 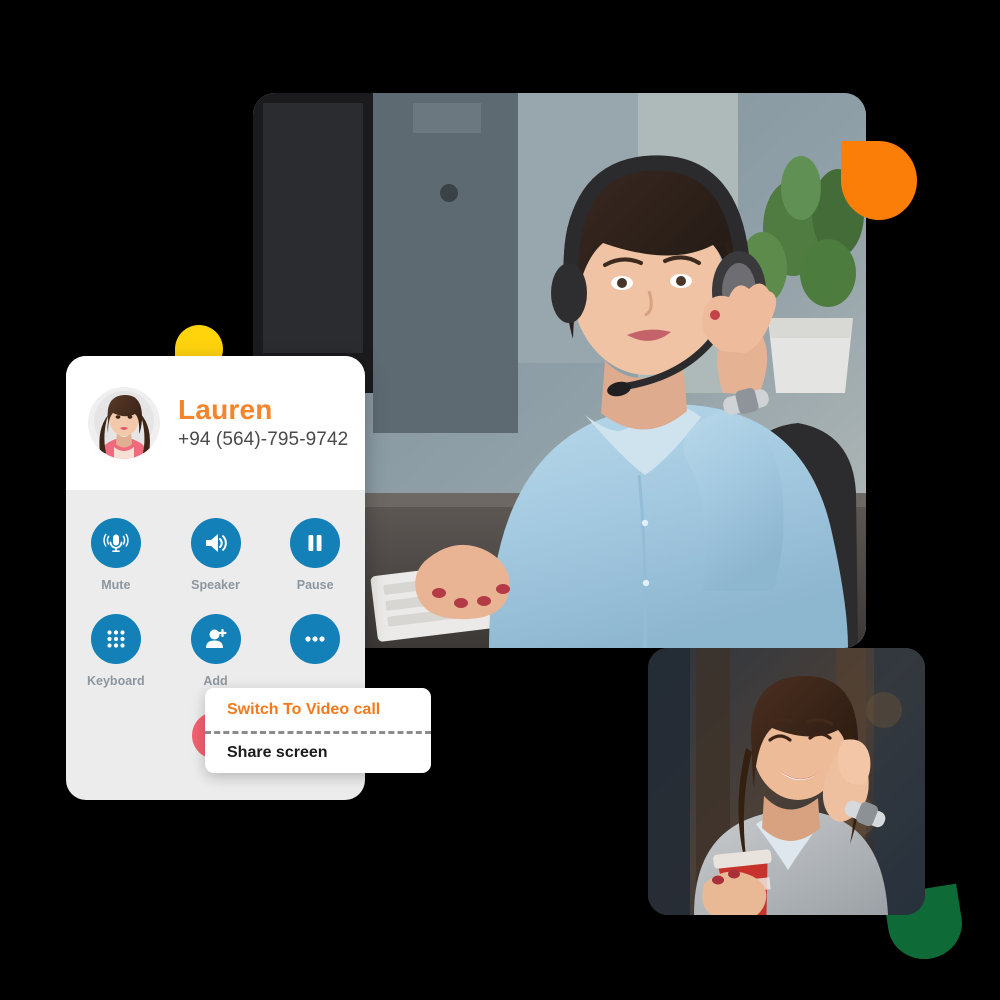 I want to click on speaker-button, so click(x=215, y=543).